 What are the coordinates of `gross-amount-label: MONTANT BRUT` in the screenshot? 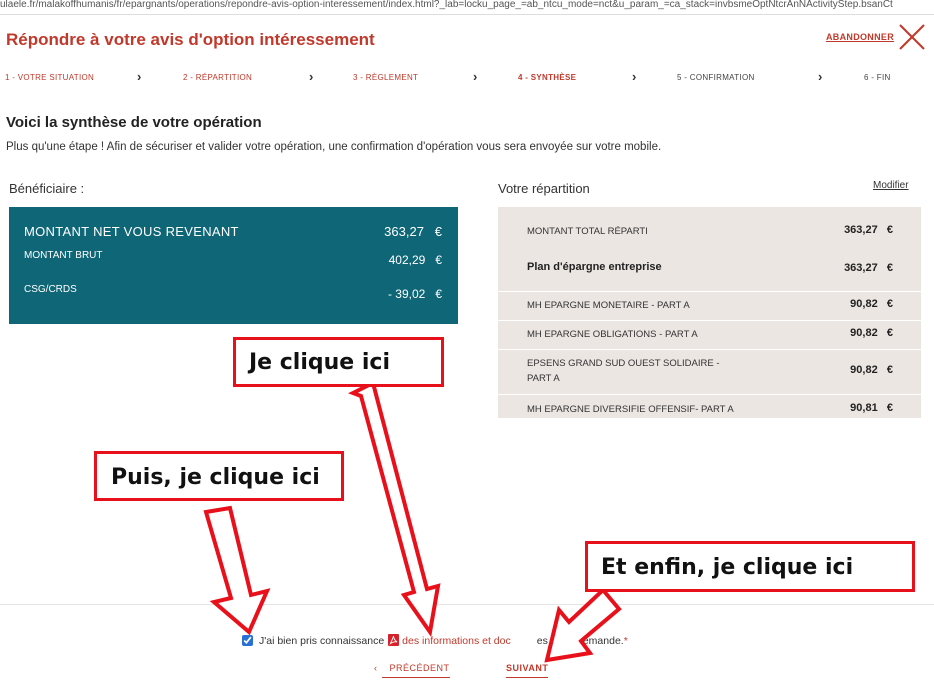 It's located at (63, 255).